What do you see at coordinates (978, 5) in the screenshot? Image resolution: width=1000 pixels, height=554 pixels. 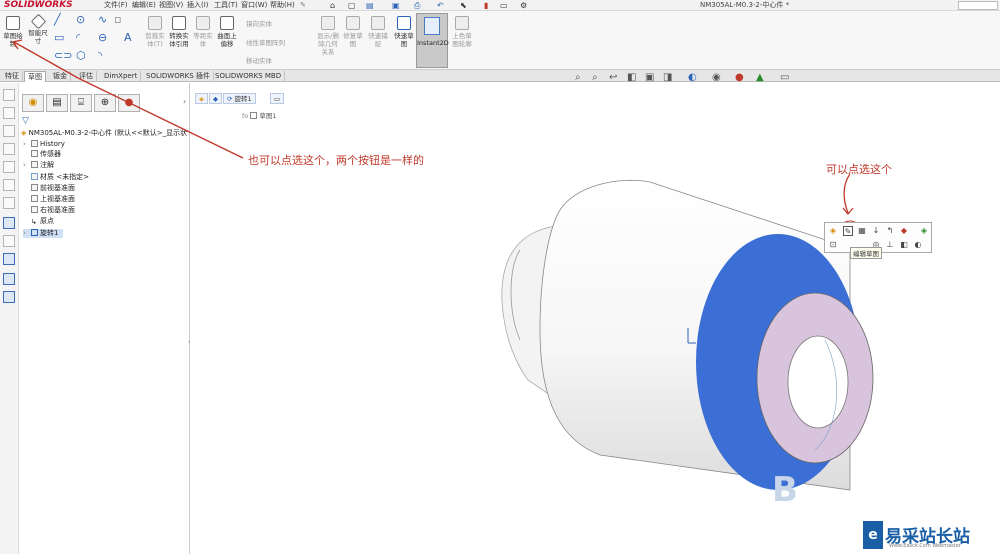 I see `search-input` at bounding box center [978, 5].